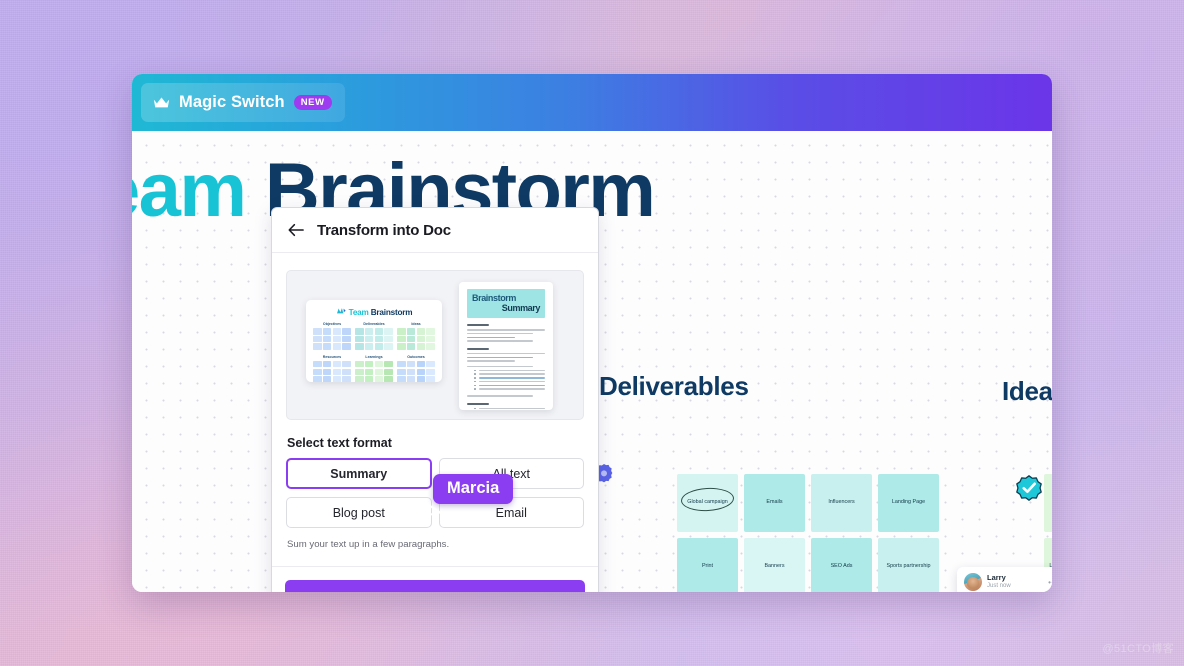  Describe the element at coordinates (908, 565) in the screenshot. I see `deliverables-note: Sports partnership` at that location.